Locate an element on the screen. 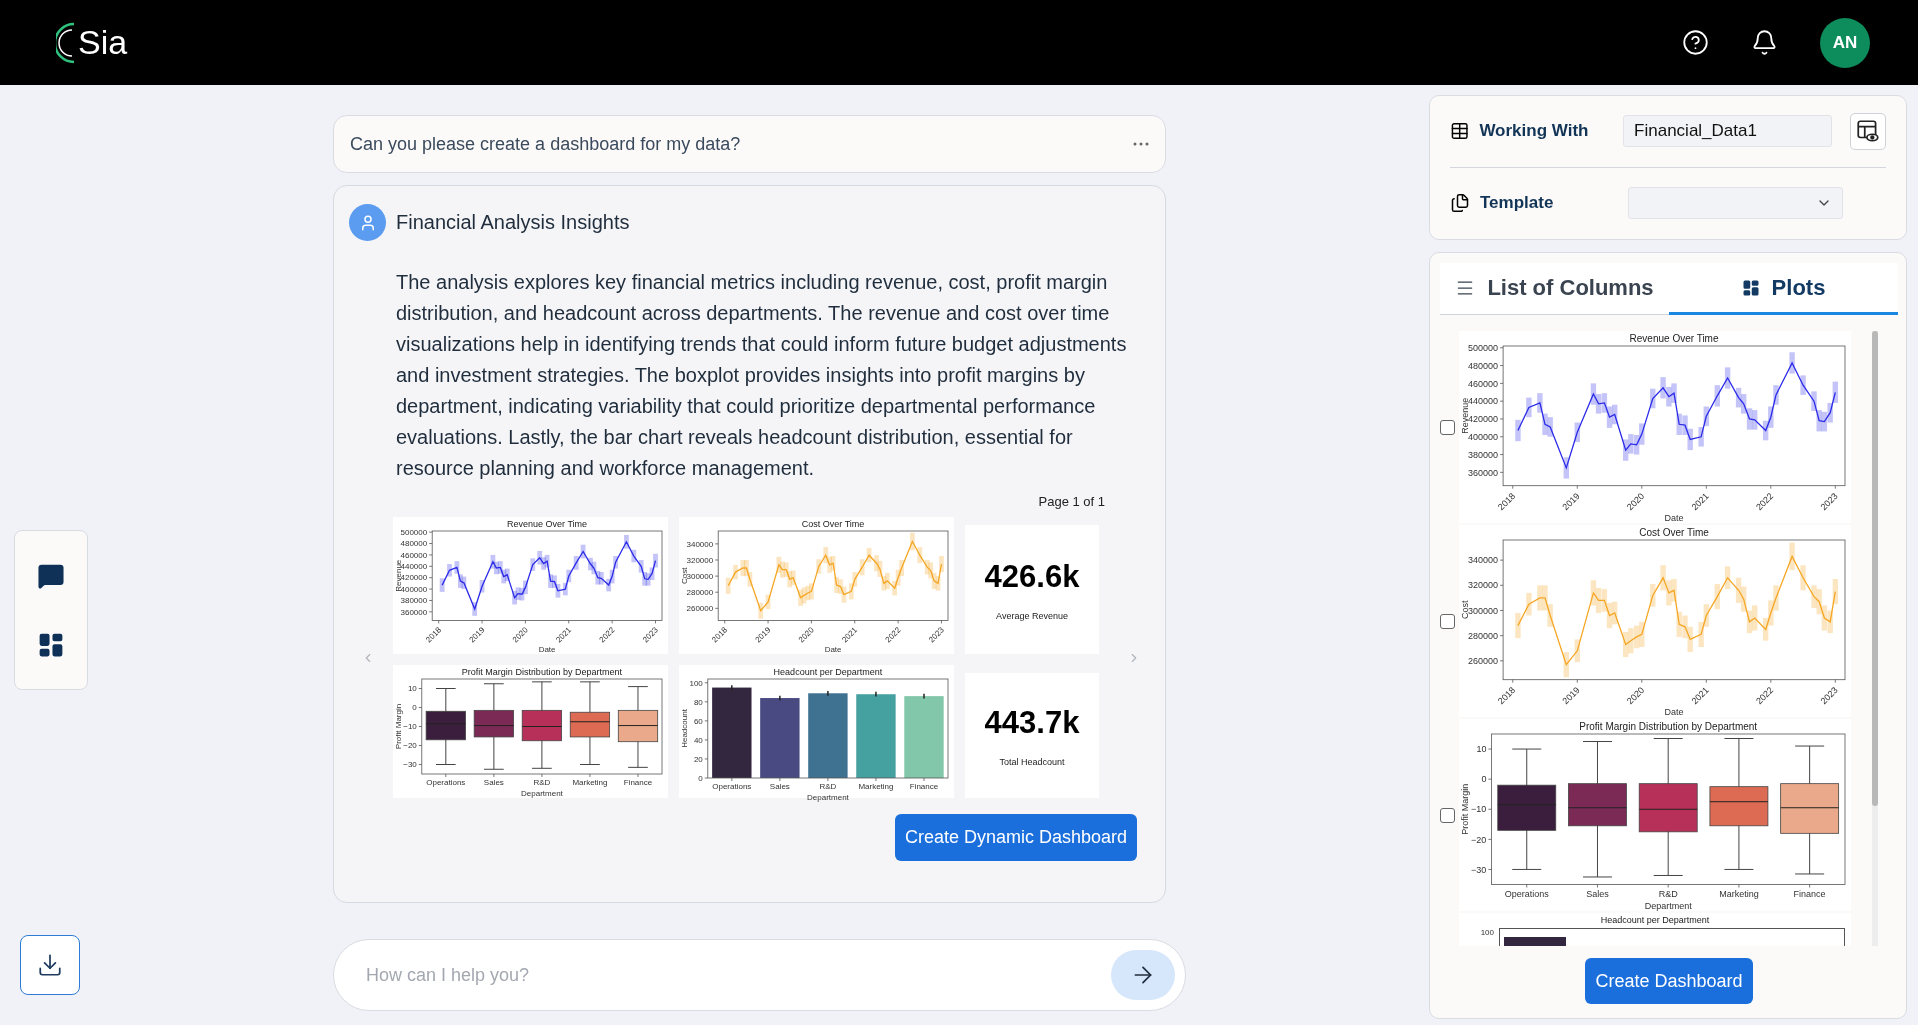  kpi-value: 426.6k is located at coordinates (1032, 576).